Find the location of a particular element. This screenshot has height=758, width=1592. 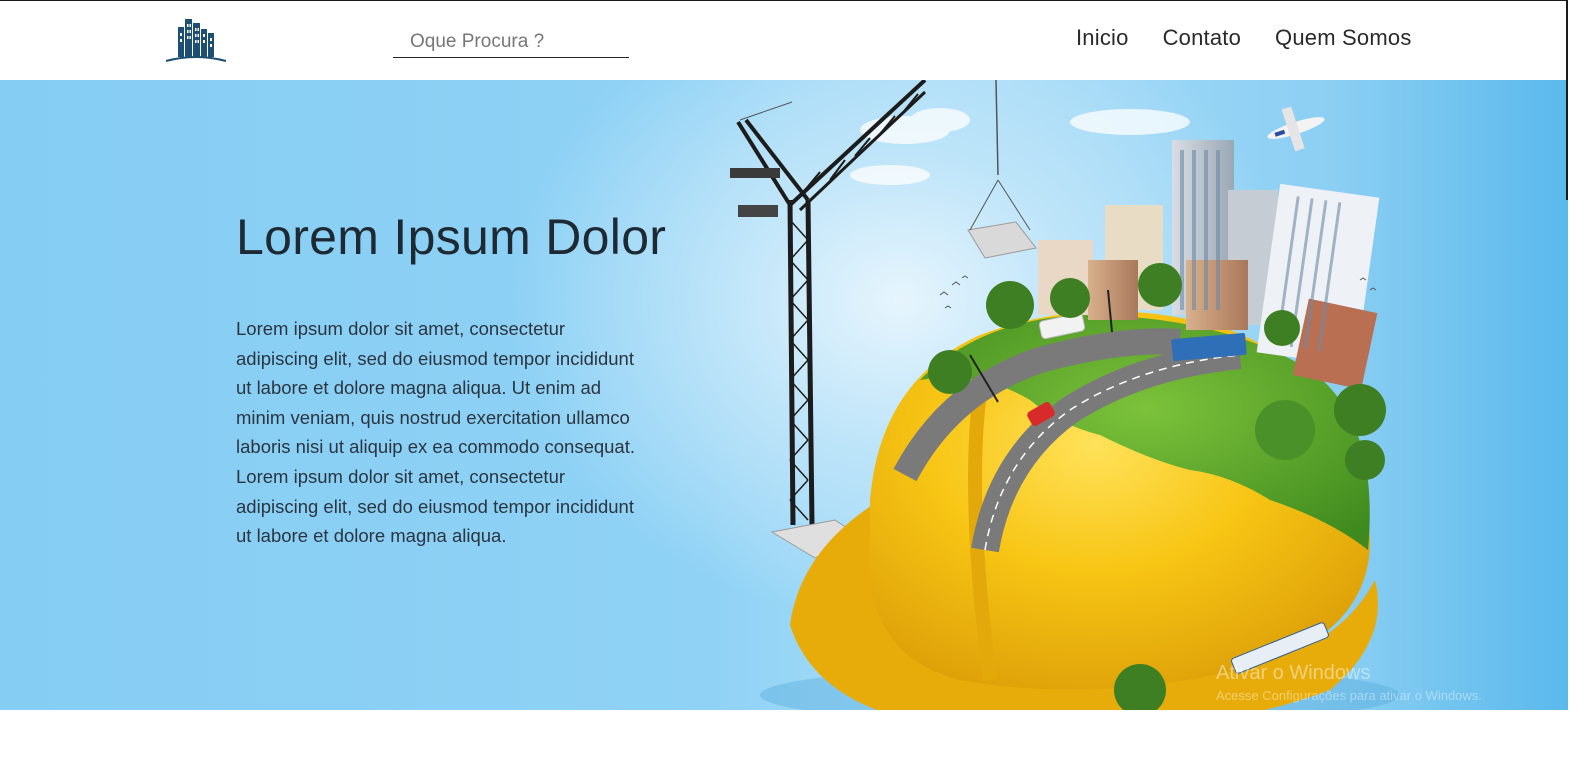

nav-link-quem-somos: Quem Somos is located at coordinates (1343, 38).